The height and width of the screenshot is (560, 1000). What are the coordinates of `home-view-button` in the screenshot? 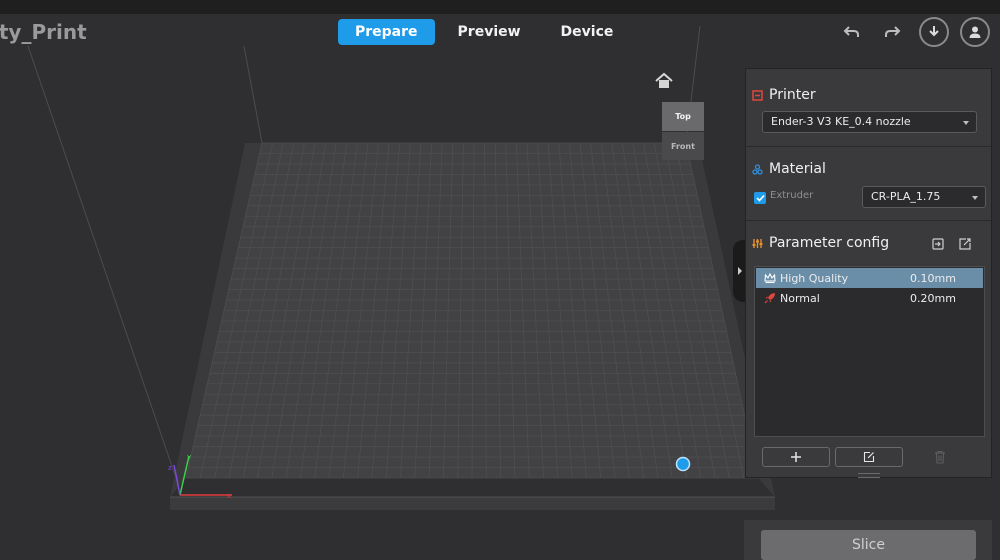 It's located at (664, 81).